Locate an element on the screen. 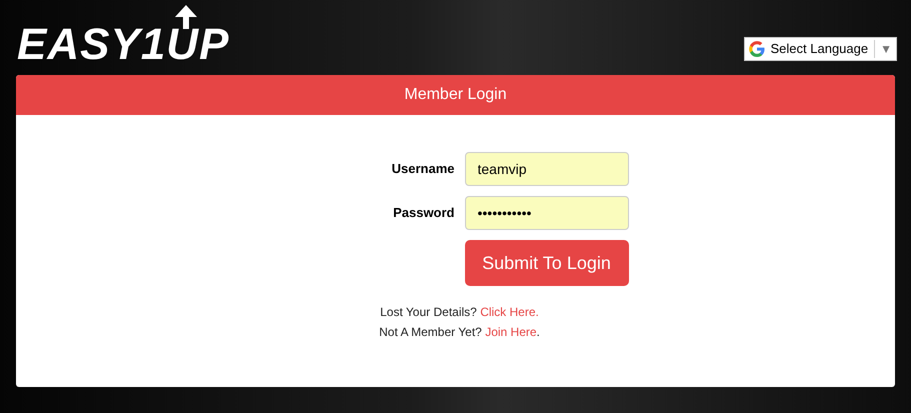 This screenshot has height=413, width=911. up-arrow-icon is located at coordinates (186, 17).